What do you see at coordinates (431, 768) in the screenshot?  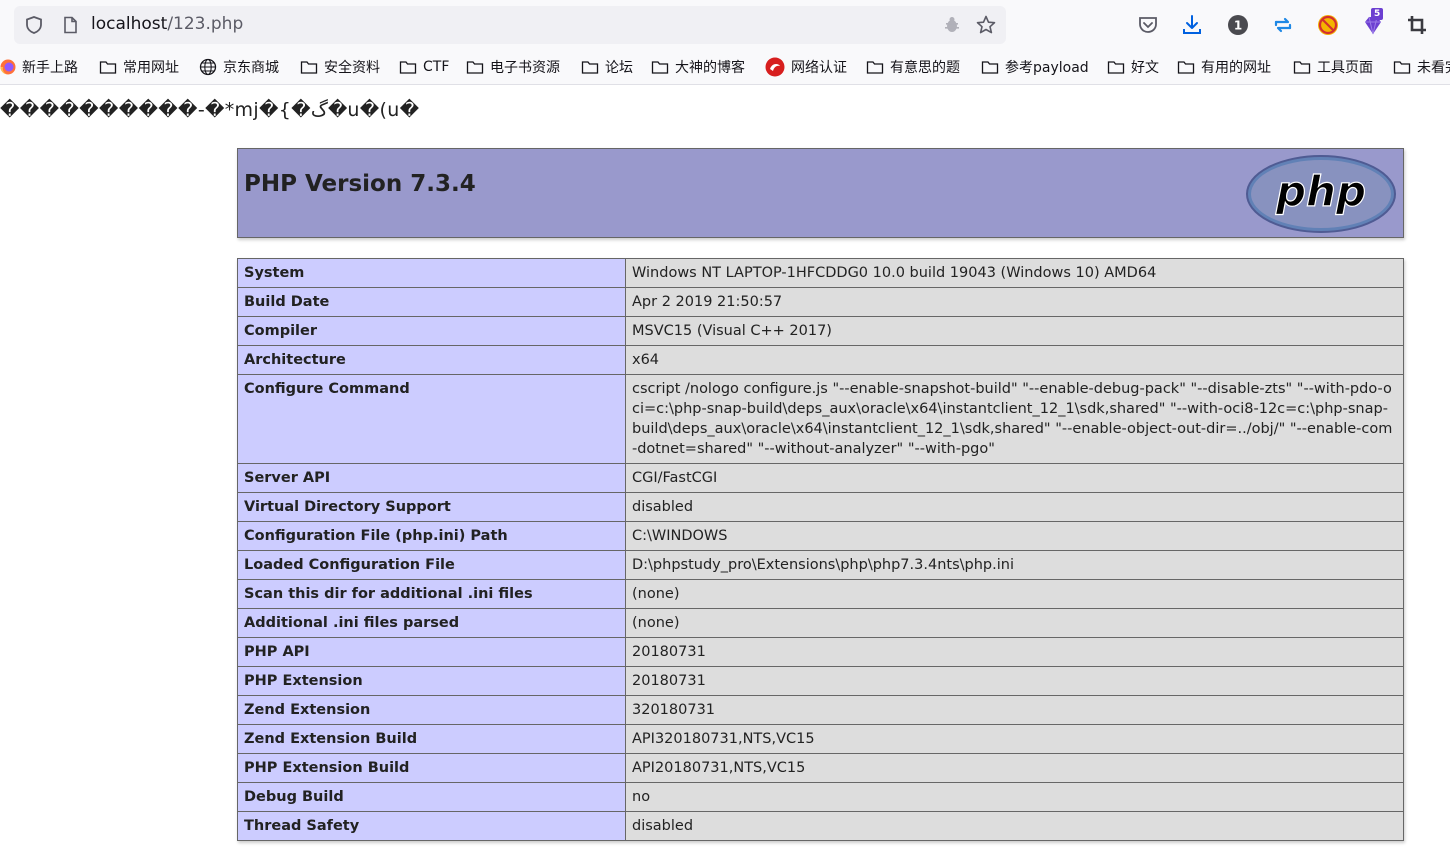 I see `row-key: PHP Extension Build` at bounding box center [431, 768].